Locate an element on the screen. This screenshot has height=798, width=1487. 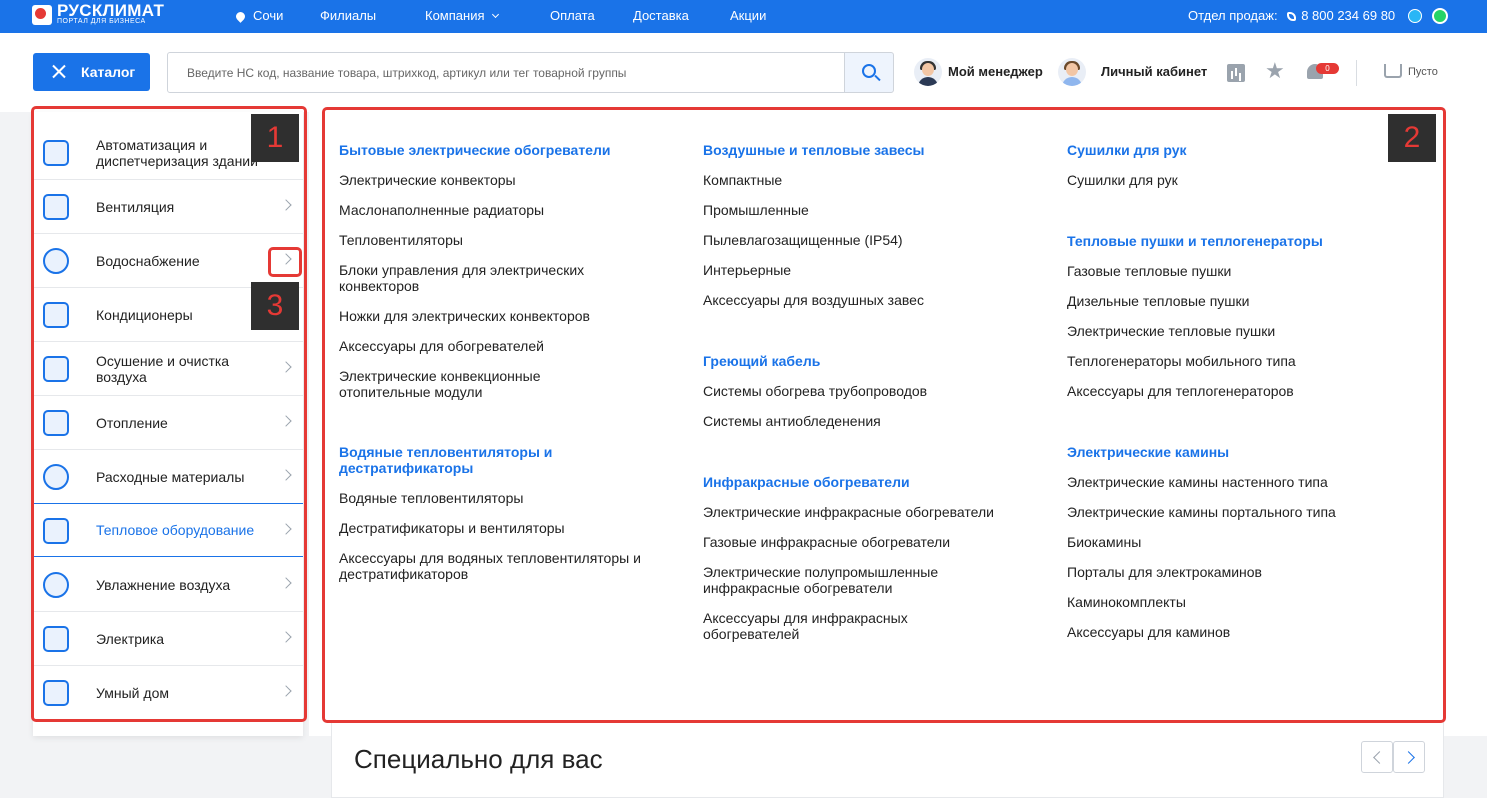
subcategory-link: Водяные тепловентиляторы is located at coordinates (499, 498).